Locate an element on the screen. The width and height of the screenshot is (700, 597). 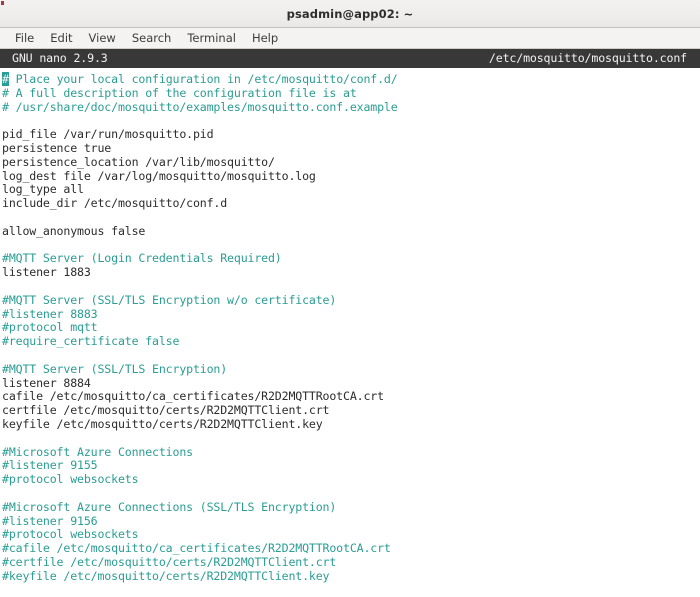
nano-version-label: GNU nano 2.9.3 is located at coordinates (60, 58).